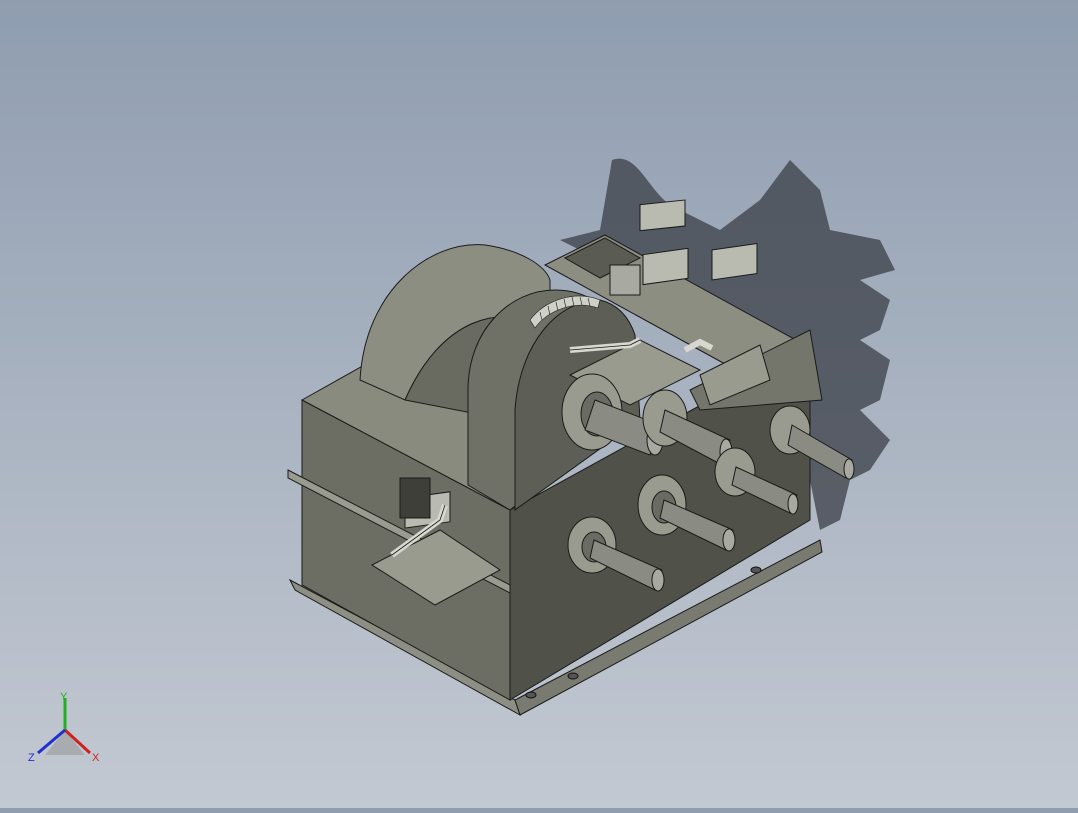  I want to click on x-axis-label: X, so click(96, 758).